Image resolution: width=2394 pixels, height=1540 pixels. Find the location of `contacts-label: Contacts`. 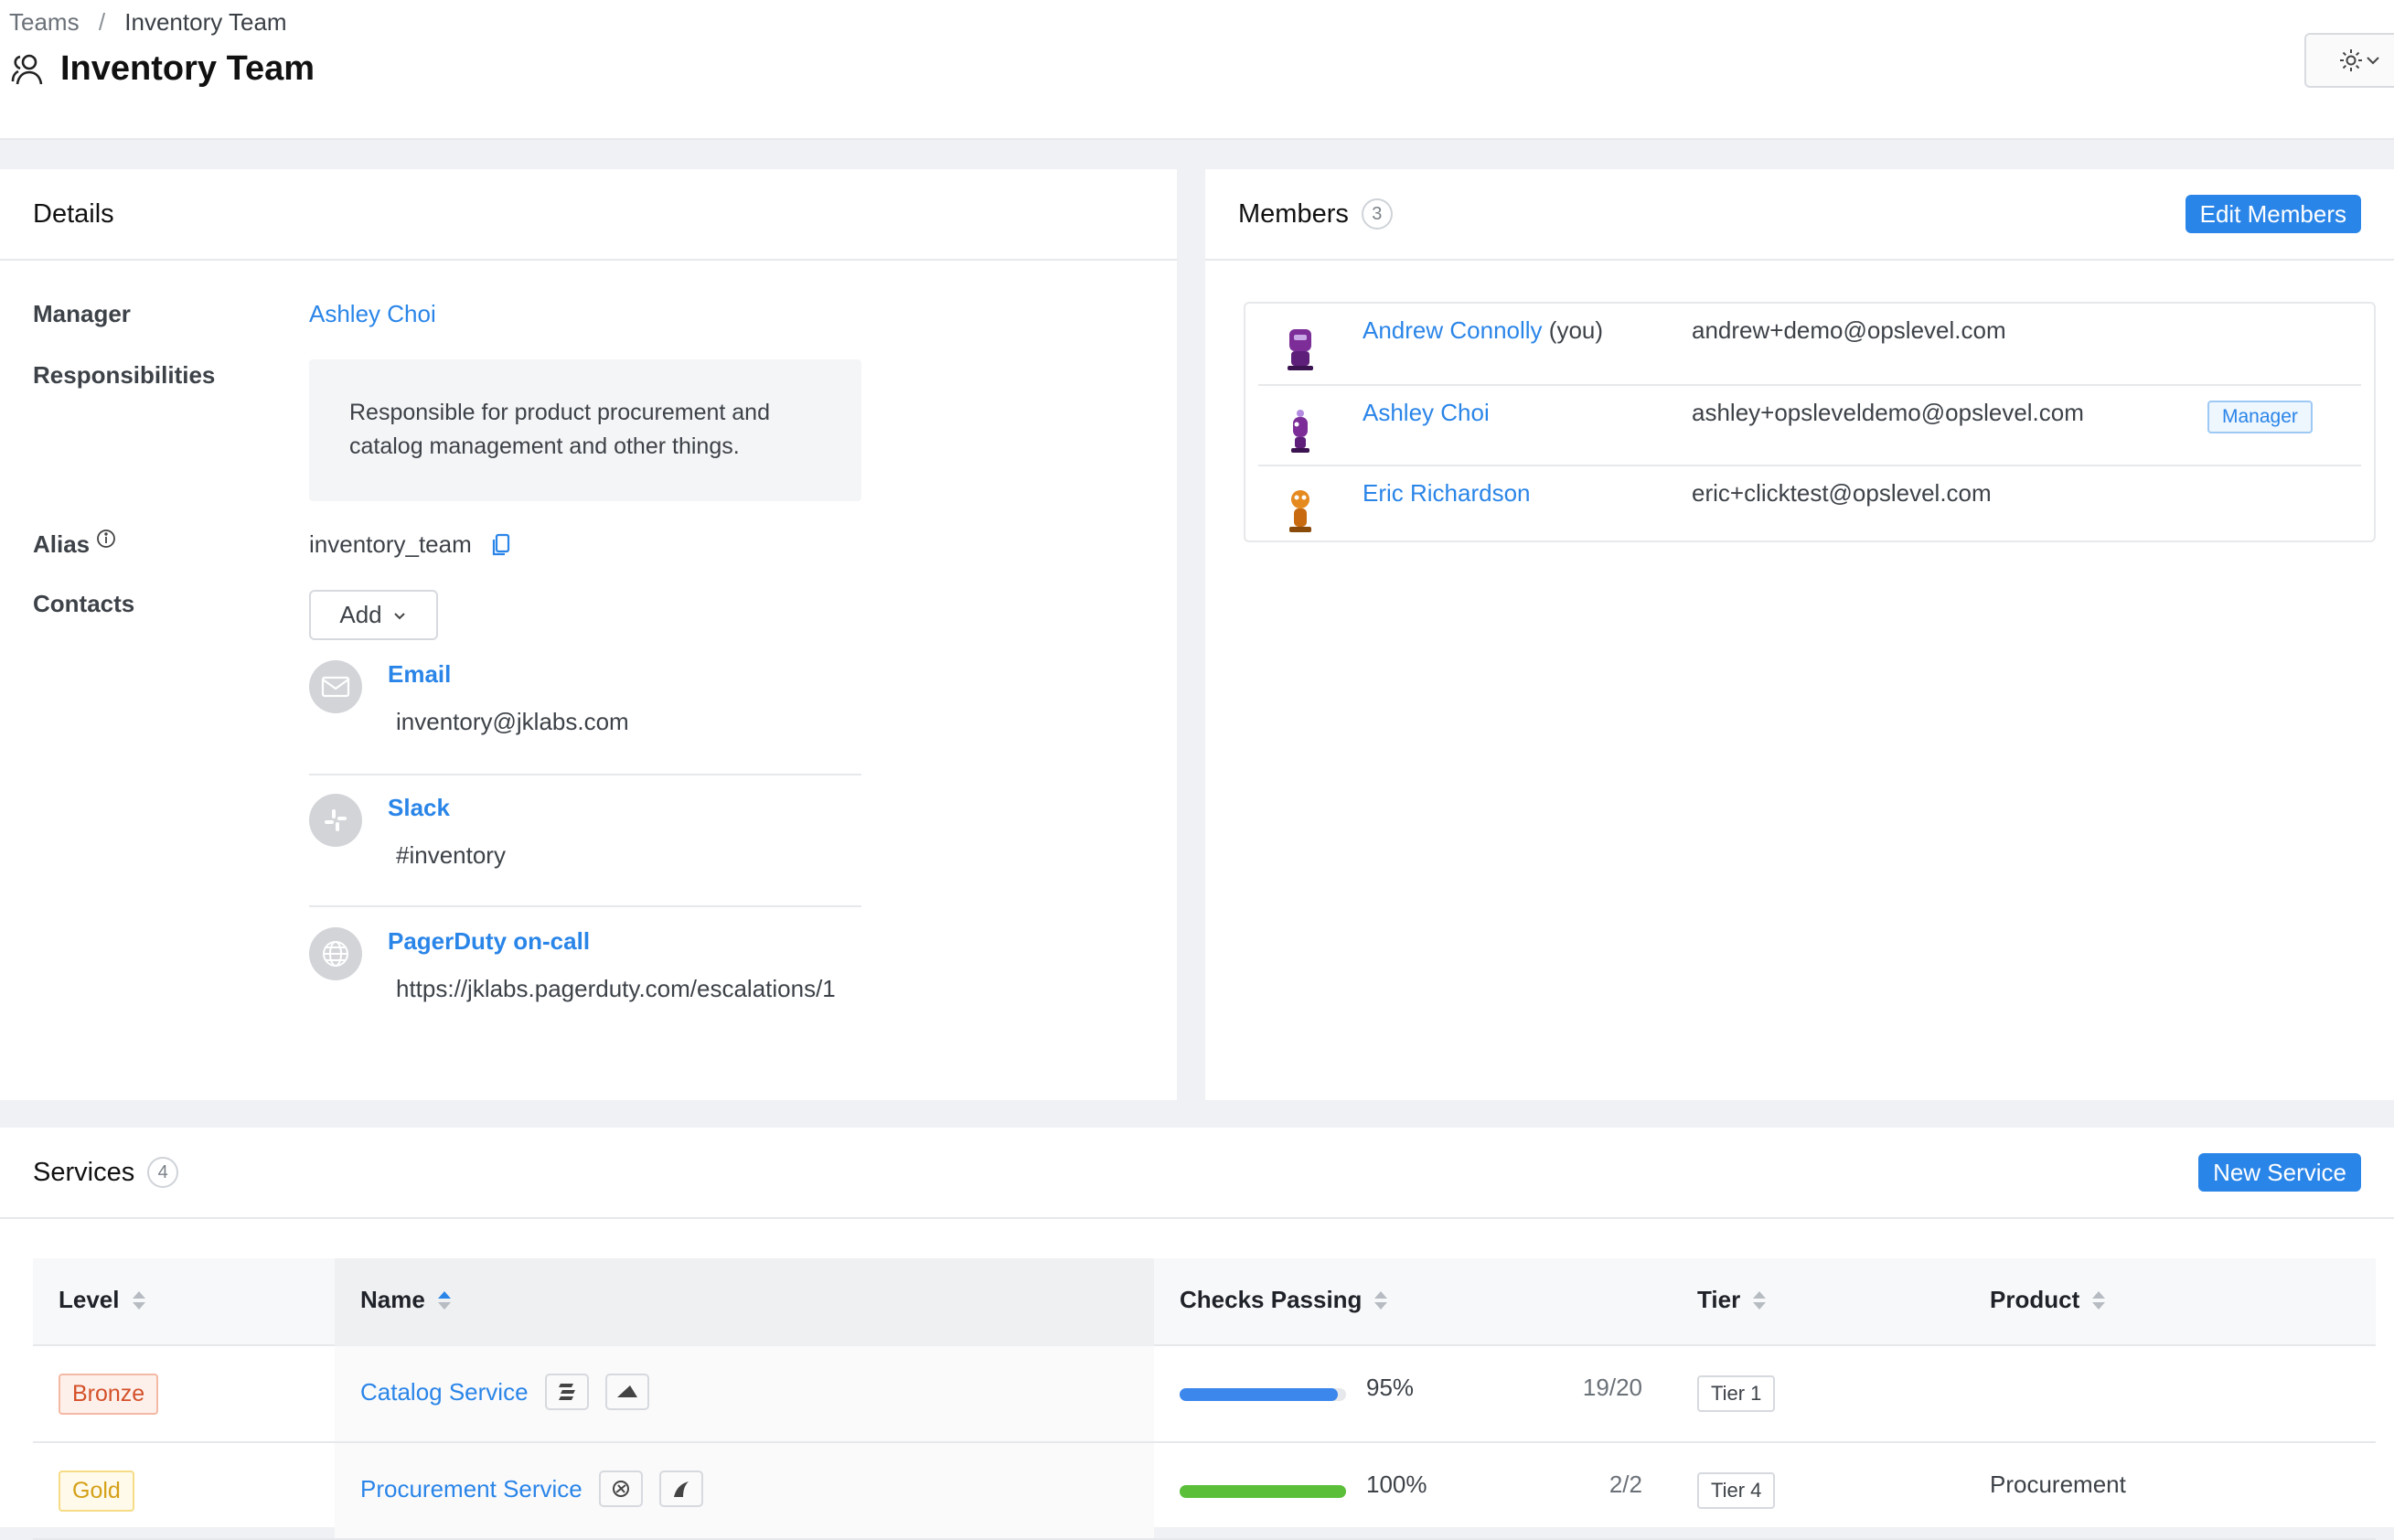

contacts-label: Contacts is located at coordinates (84, 604).